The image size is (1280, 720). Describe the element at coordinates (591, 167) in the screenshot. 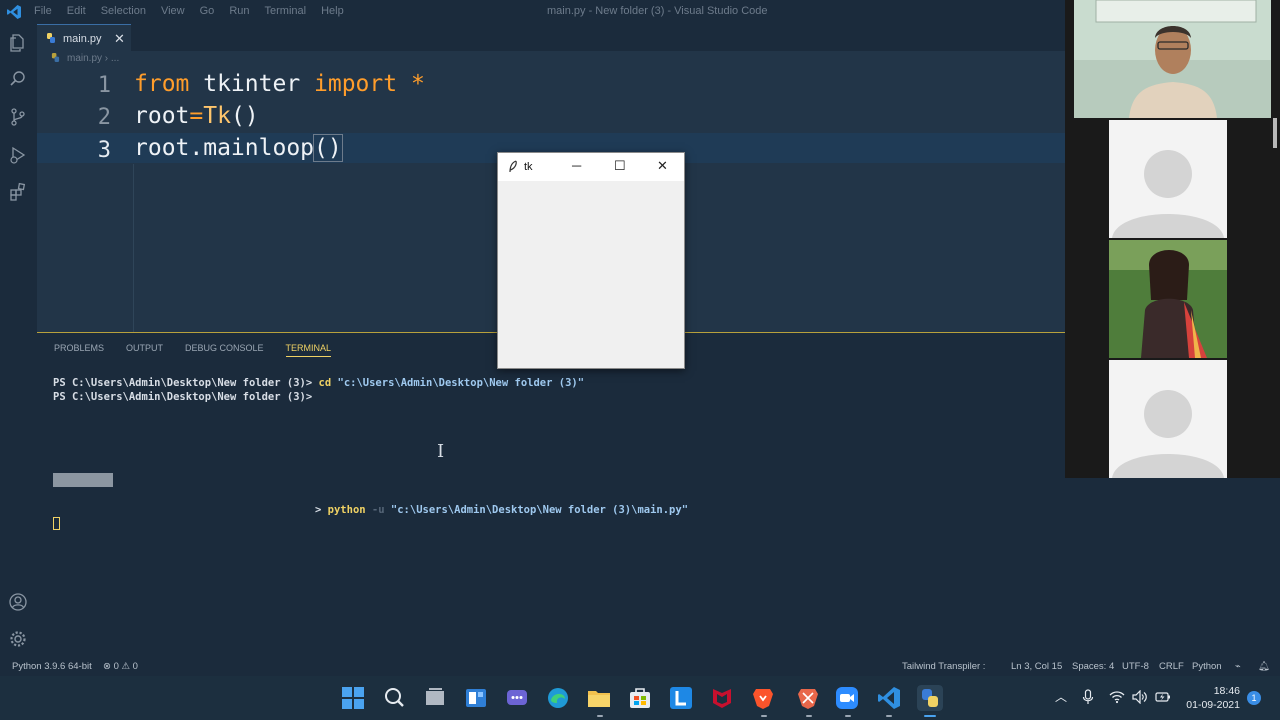

I see `tk-title-bar: tk ─ ☐ ✕` at that location.